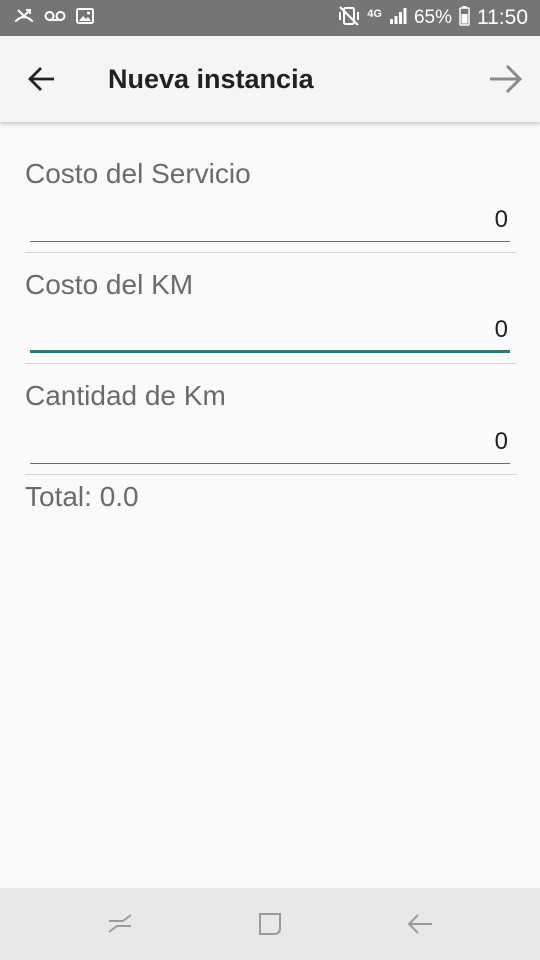  I want to click on image-icon, so click(85, 18).